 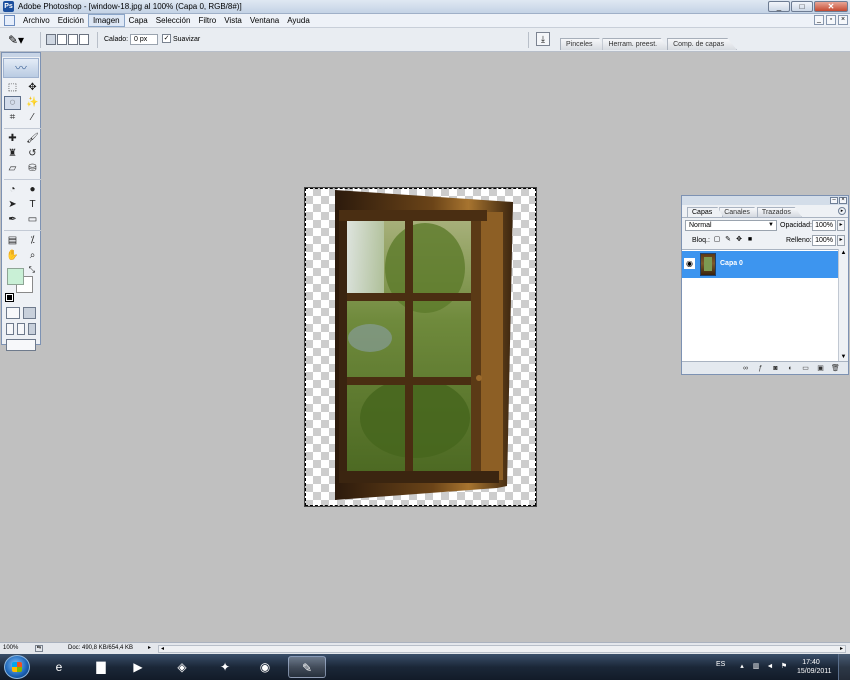 I want to click on menu-edicion: Edición, so click(x=71, y=20).